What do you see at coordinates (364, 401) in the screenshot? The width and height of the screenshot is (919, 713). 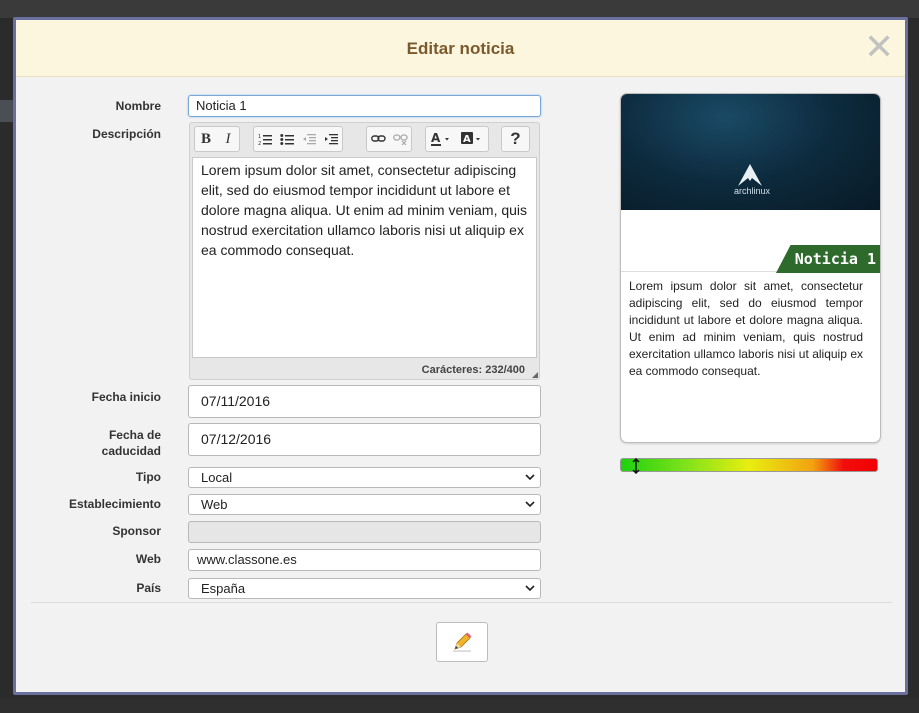 I see `fecha-inicio-input: 07/11/2016` at bounding box center [364, 401].